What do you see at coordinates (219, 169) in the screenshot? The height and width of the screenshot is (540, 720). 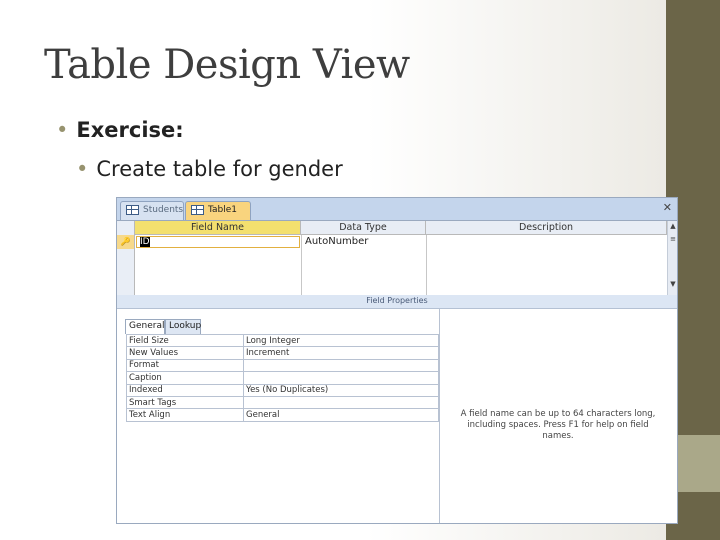 I see `bullet-create-table-text: Create table for gender` at bounding box center [219, 169].